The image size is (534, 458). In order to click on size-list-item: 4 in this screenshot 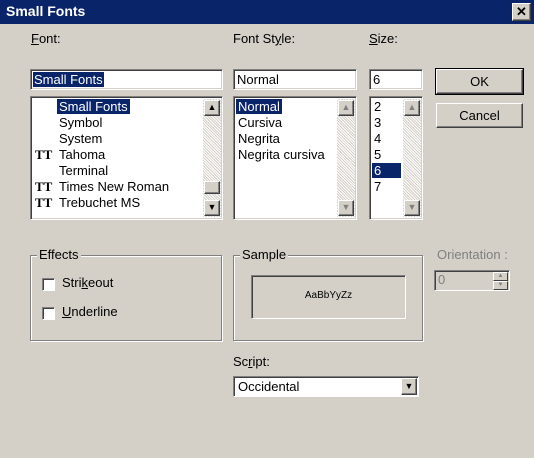, I will do `click(386, 138)`.